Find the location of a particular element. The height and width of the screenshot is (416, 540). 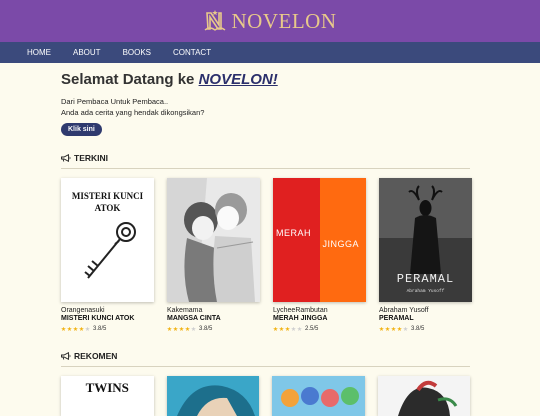

nav-contact: CONTACT is located at coordinates (192, 52).